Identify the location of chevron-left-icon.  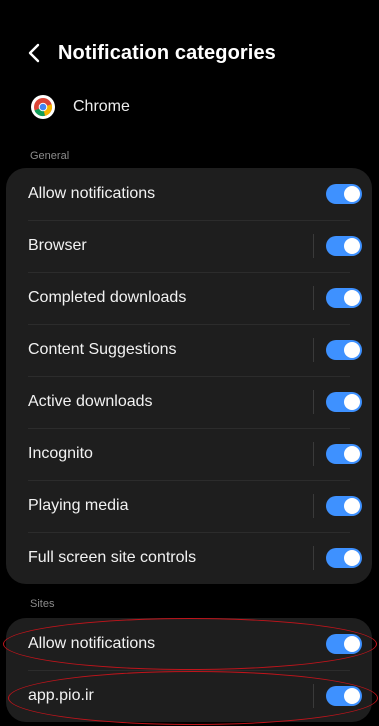
(34, 53).